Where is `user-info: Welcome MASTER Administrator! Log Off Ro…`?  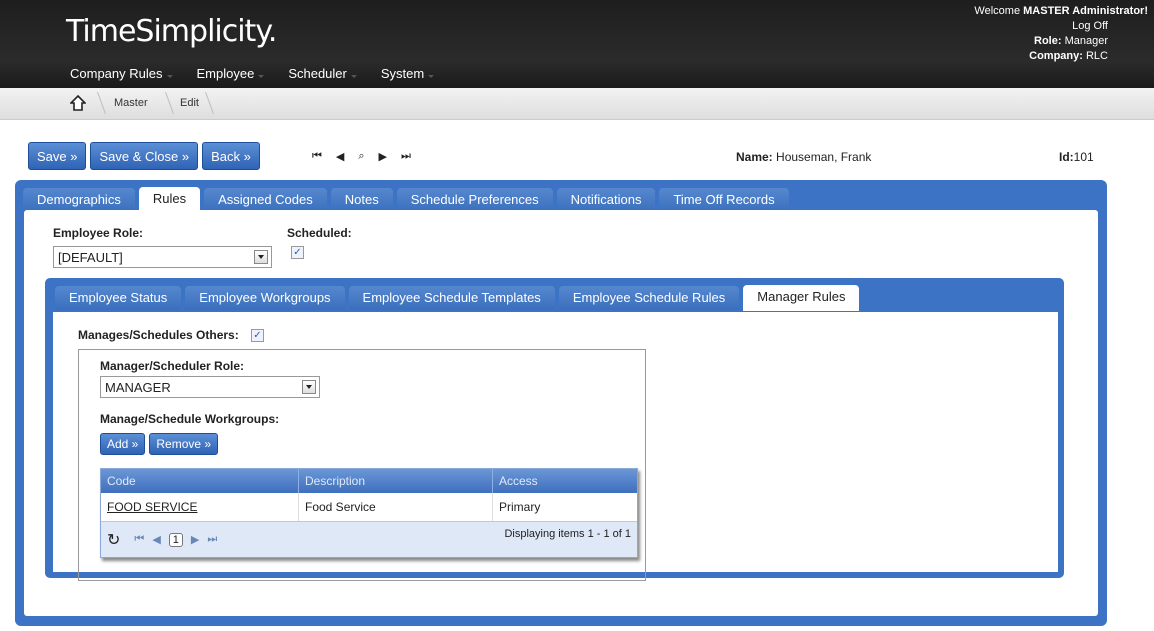 user-info: Welcome MASTER Administrator! Log Off Ro… is located at coordinates (1061, 33).